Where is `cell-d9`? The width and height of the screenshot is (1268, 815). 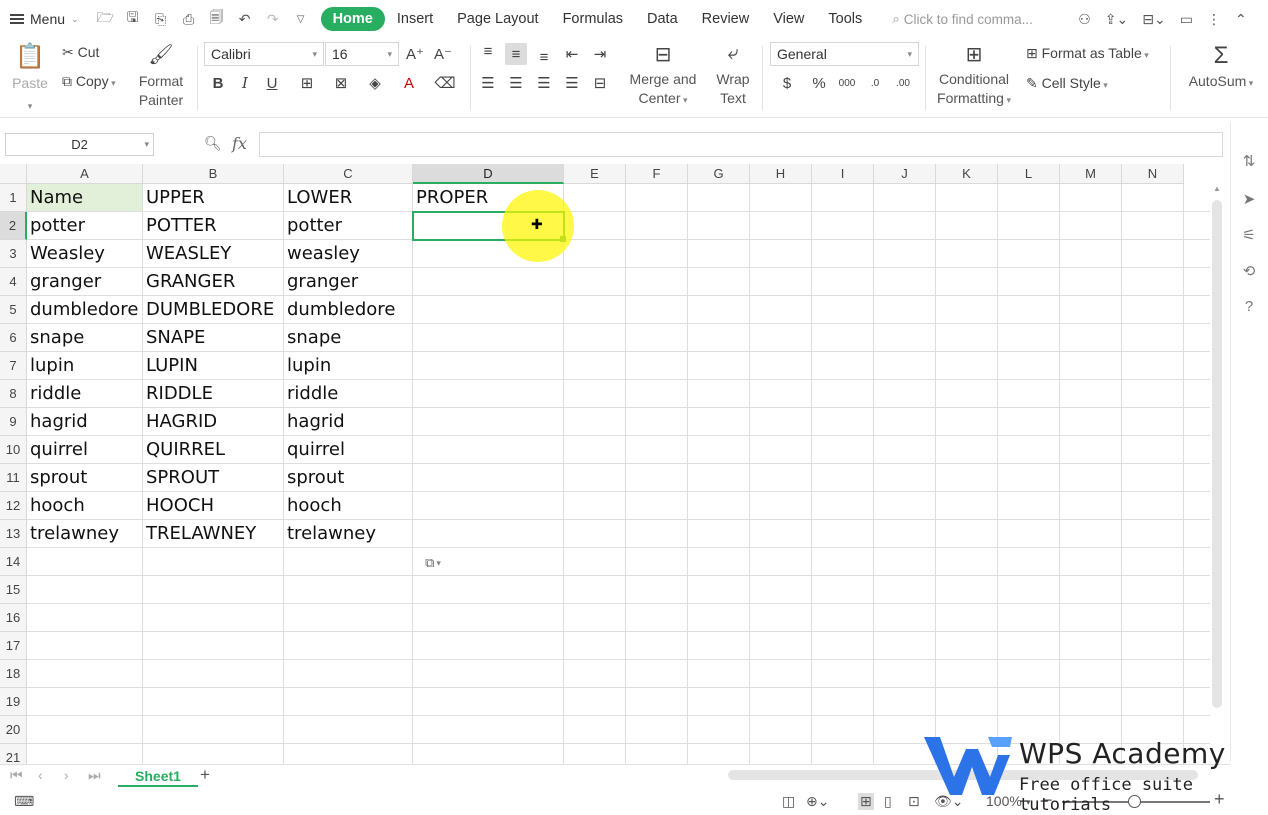 cell-d9 is located at coordinates (488, 422).